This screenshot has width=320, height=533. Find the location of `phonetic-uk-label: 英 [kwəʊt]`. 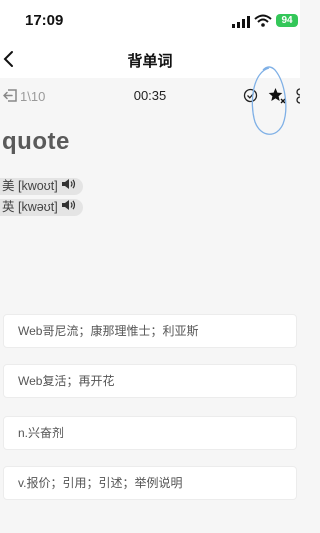

phonetic-uk-label: 英 [kwəʊt] is located at coordinates (30, 207).